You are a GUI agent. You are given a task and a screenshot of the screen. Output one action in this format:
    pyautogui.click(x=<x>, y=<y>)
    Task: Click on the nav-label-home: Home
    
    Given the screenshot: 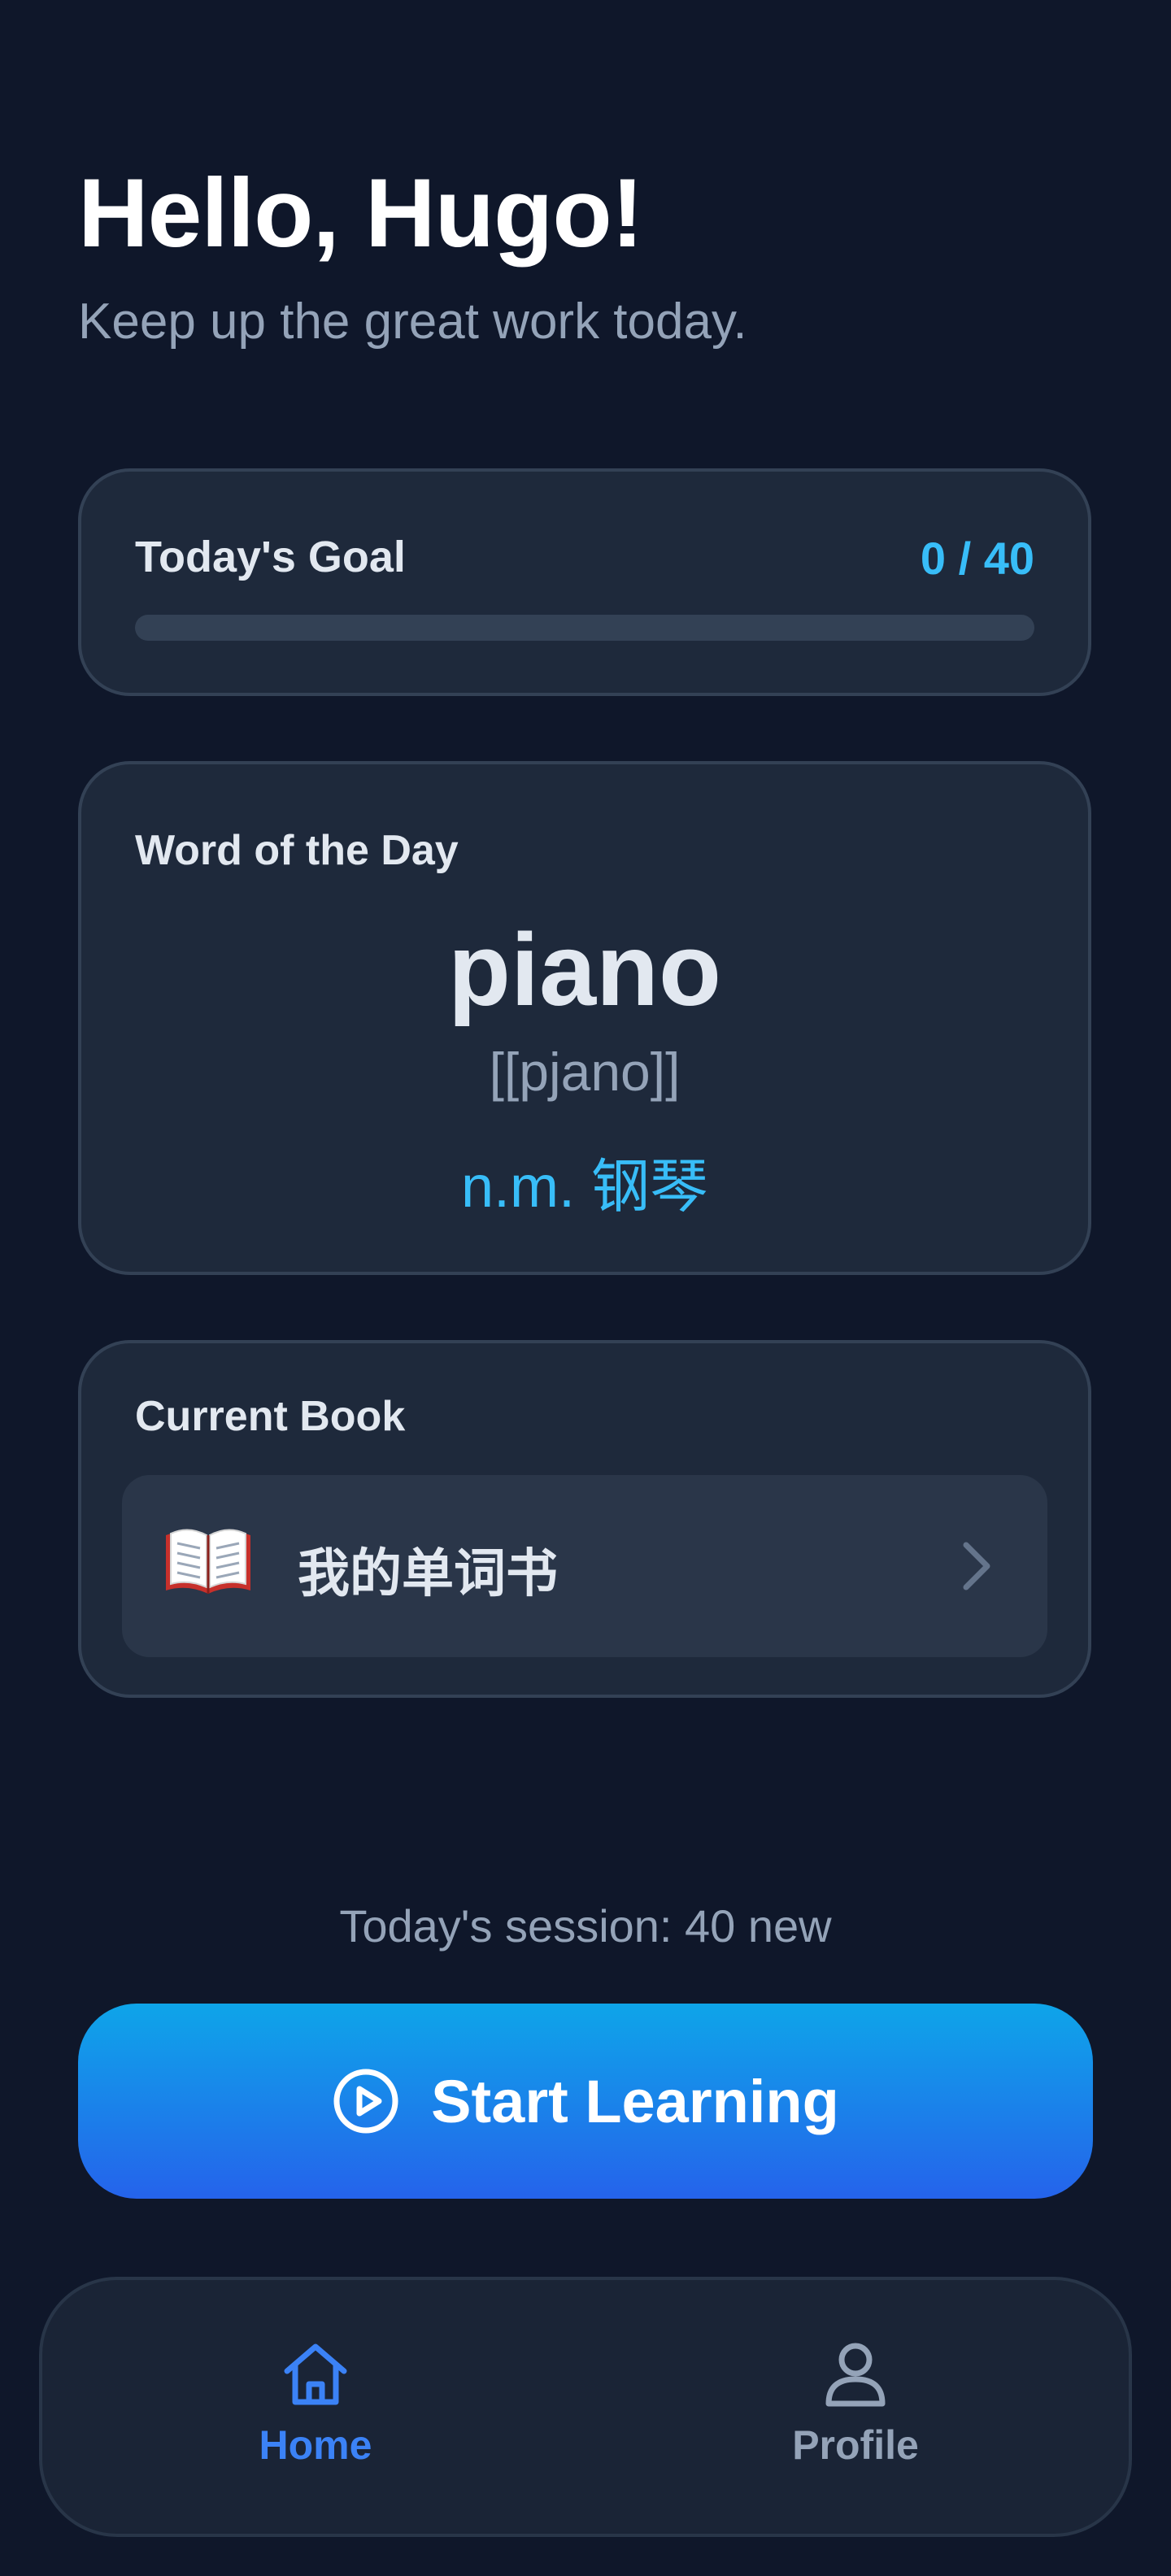 What is the action you would take?
    pyautogui.click(x=315, y=2445)
    